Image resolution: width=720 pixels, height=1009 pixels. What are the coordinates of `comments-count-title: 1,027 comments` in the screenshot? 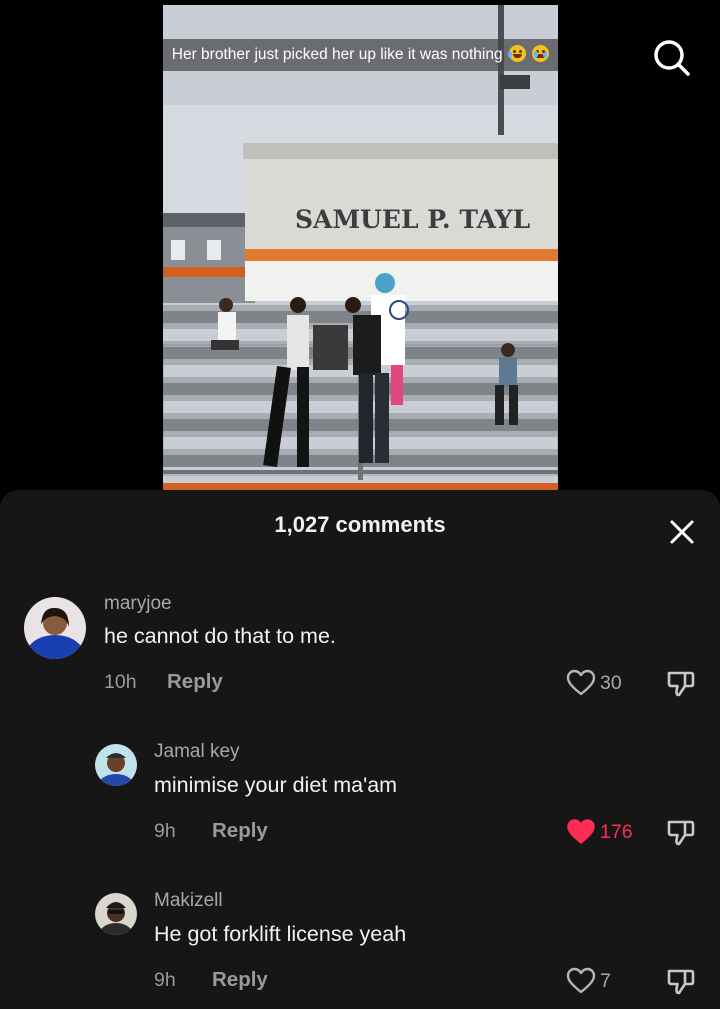 It's located at (360, 524).